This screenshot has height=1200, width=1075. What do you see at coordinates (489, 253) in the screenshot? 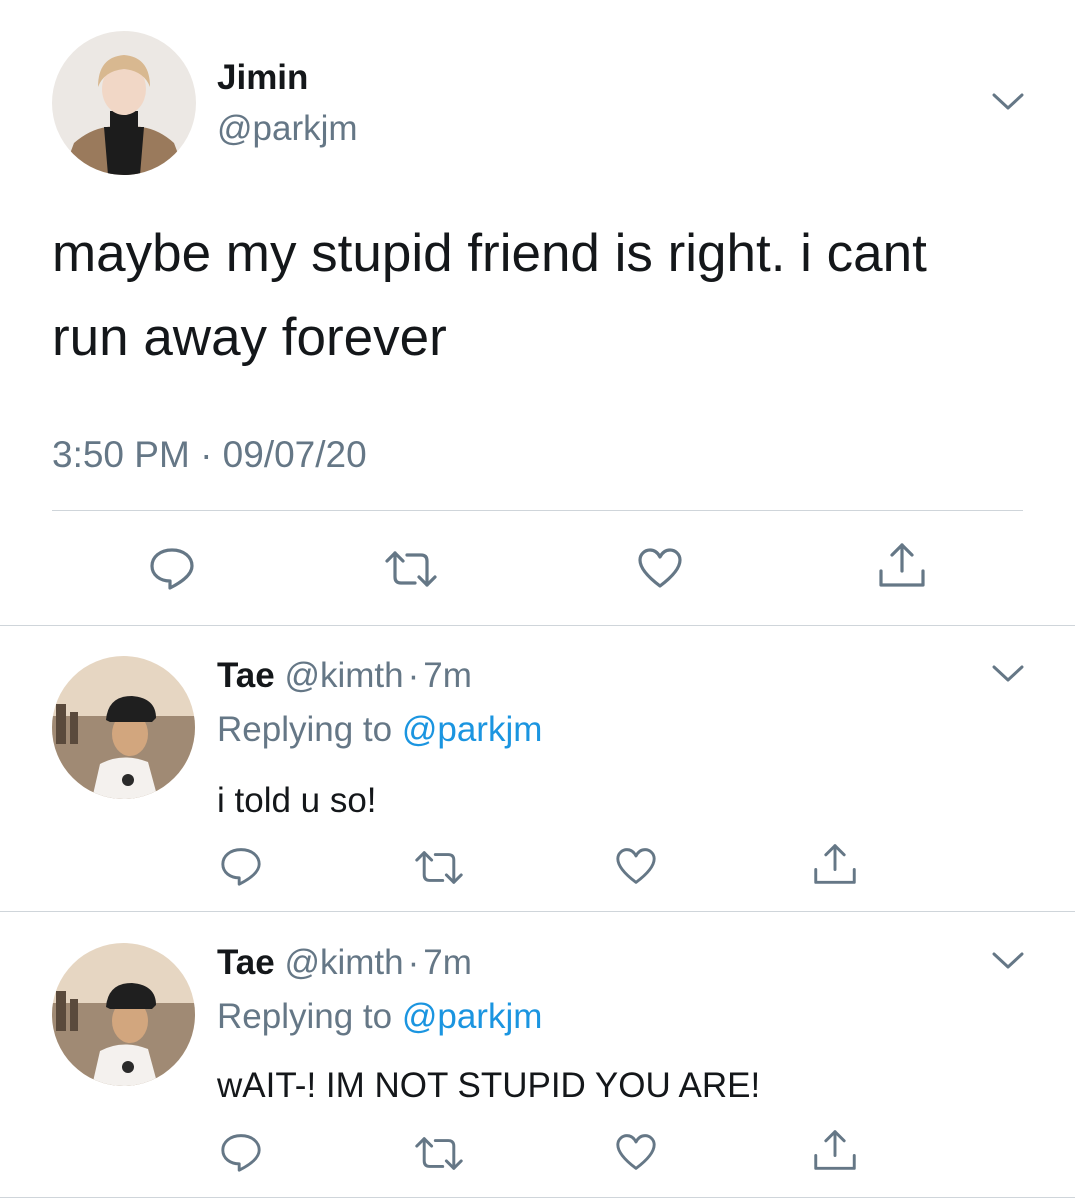
I see `tweet-text-line-1: maybe my stupid friend is right. i cant` at bounding box center [489, 253].